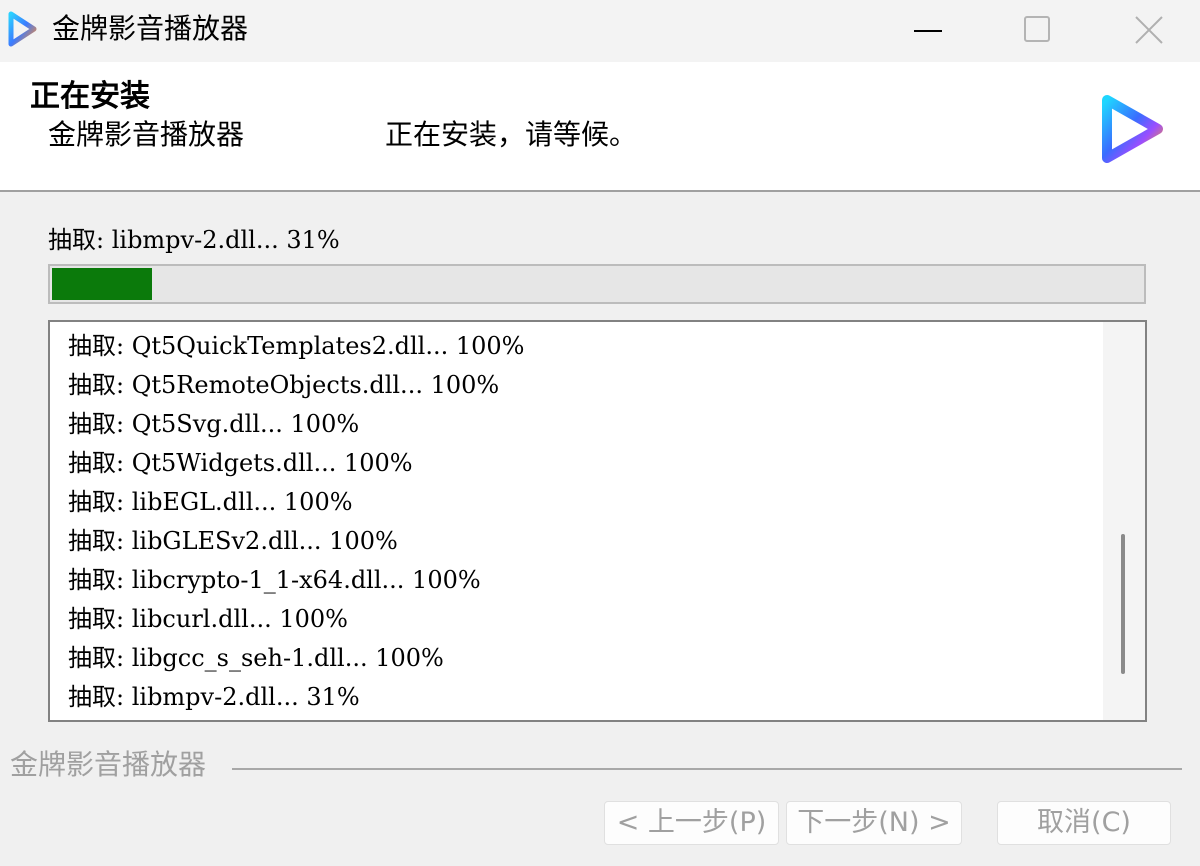 The width and height of the screenshot is (1200, 866). I want to click on page-header: 正在安装 金牌影音播放器 正在安装，请等候。, so click(600, 126).